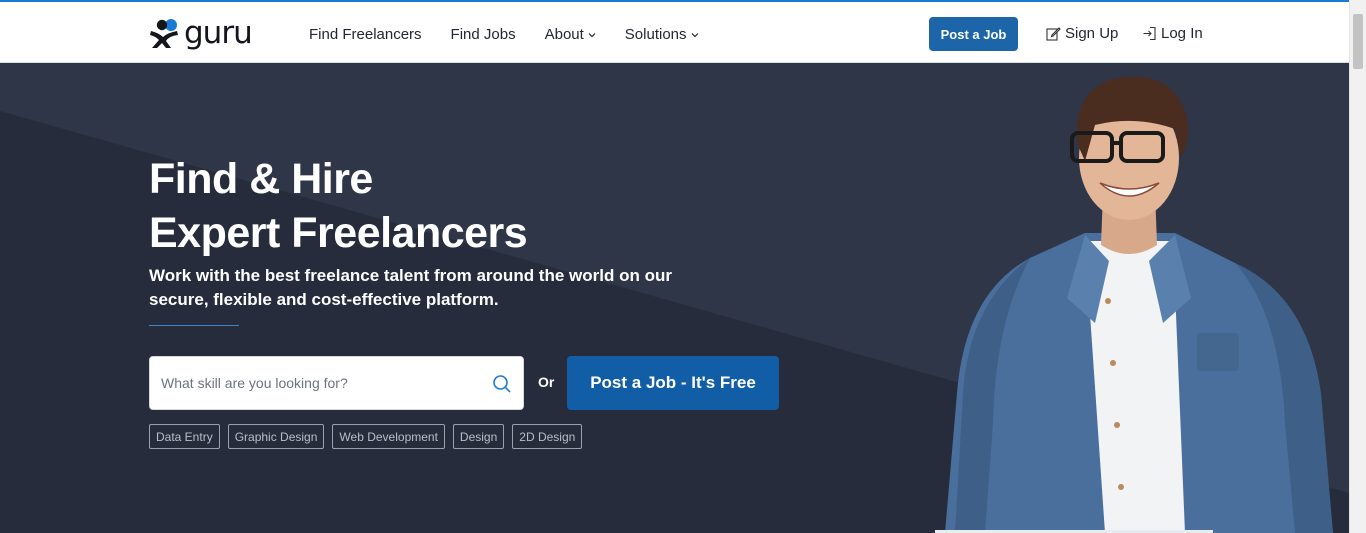 This screenshot has height=533, width=1366. I want to click on skill-tag: Data Entry, so click(184, 436).